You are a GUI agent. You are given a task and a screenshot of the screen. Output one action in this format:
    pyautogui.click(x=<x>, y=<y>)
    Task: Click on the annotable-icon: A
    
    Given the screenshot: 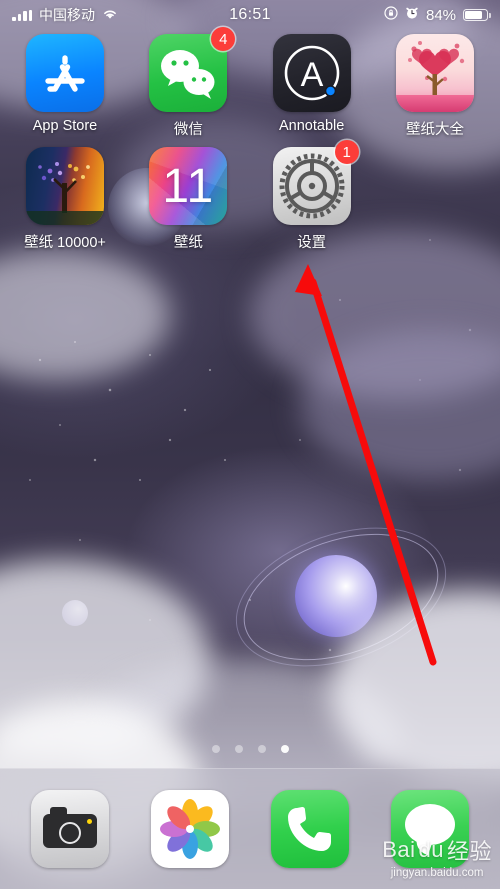 What is the action you would take?
    pyautogui.click(x=311, y=73)
    